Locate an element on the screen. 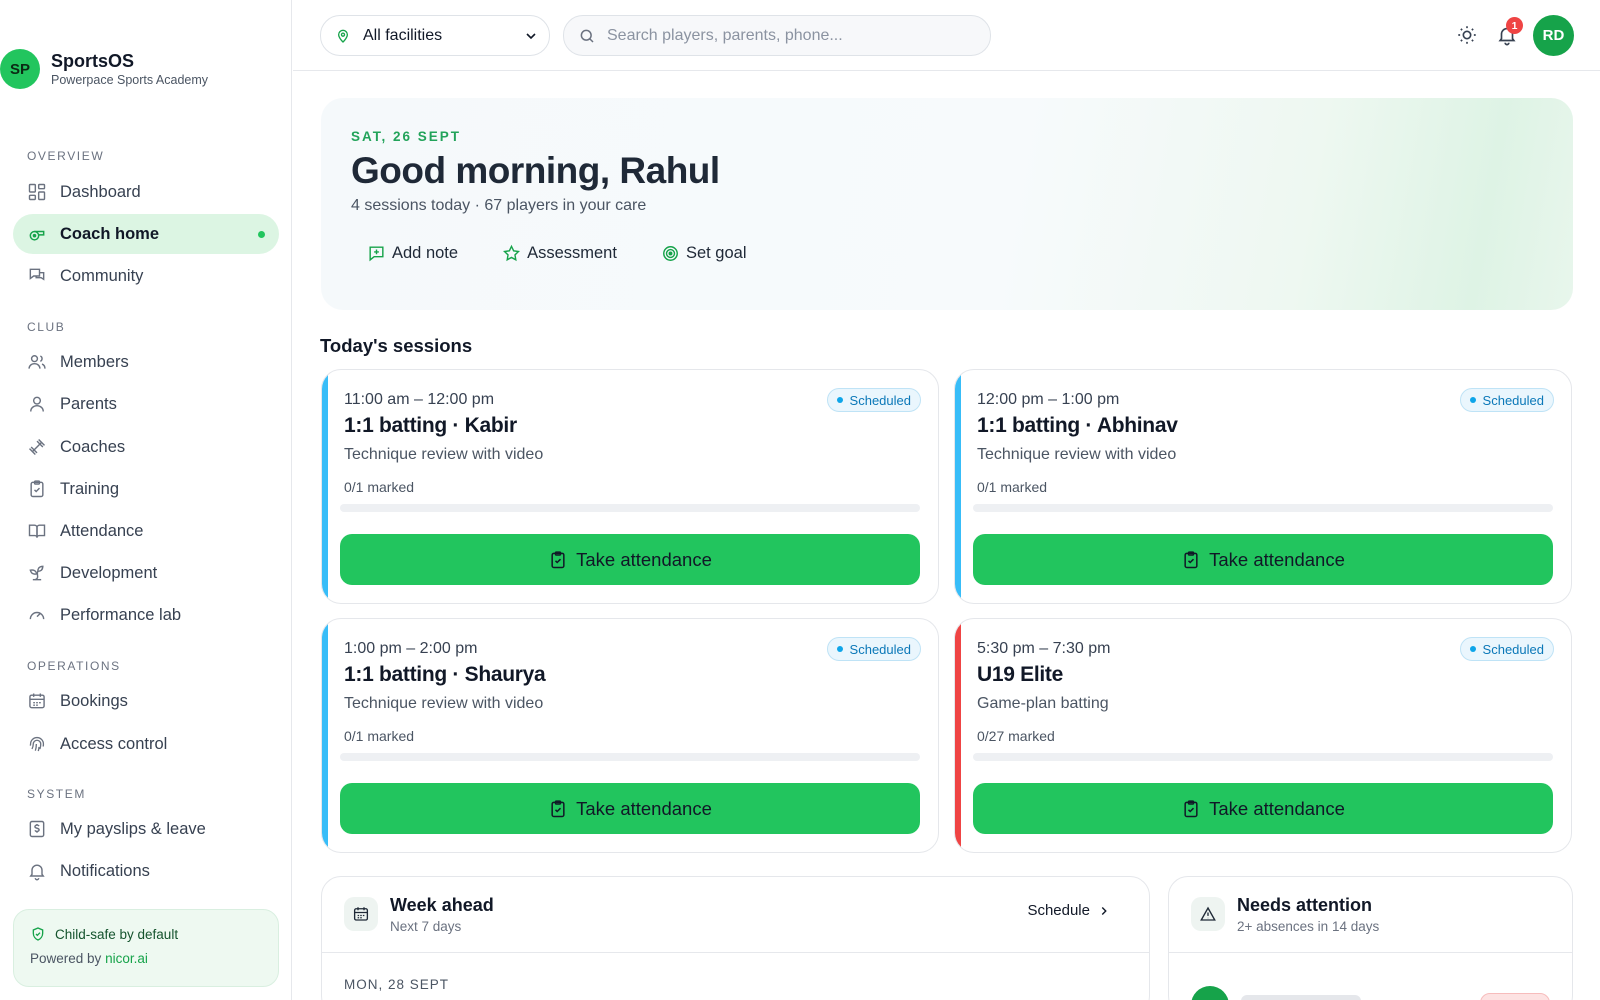 The image size is (1600, 1000). sidebar-item-label: Dashboard is located at coordinates (100, 191).